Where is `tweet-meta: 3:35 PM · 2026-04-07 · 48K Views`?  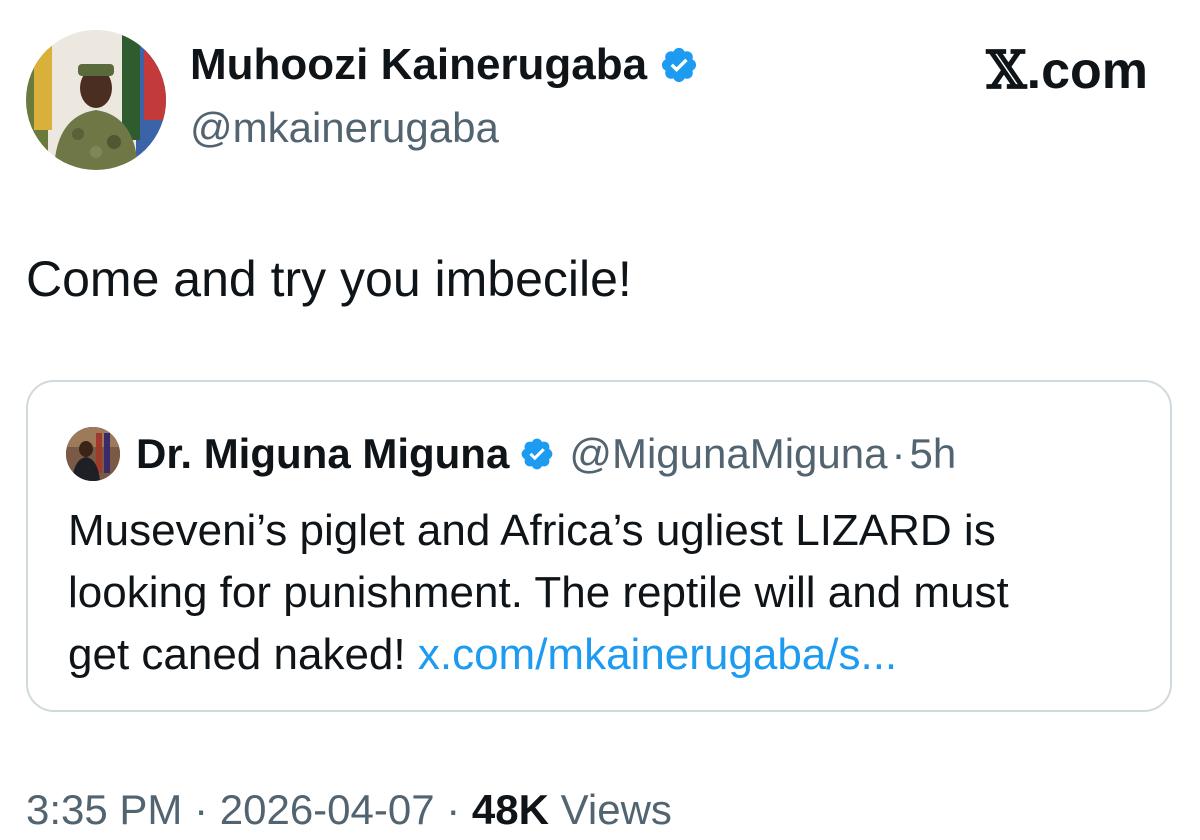 tweet-meta: 3:35 PM · 2026-04-07 · 48K Views is located at coordinates (349, 810).